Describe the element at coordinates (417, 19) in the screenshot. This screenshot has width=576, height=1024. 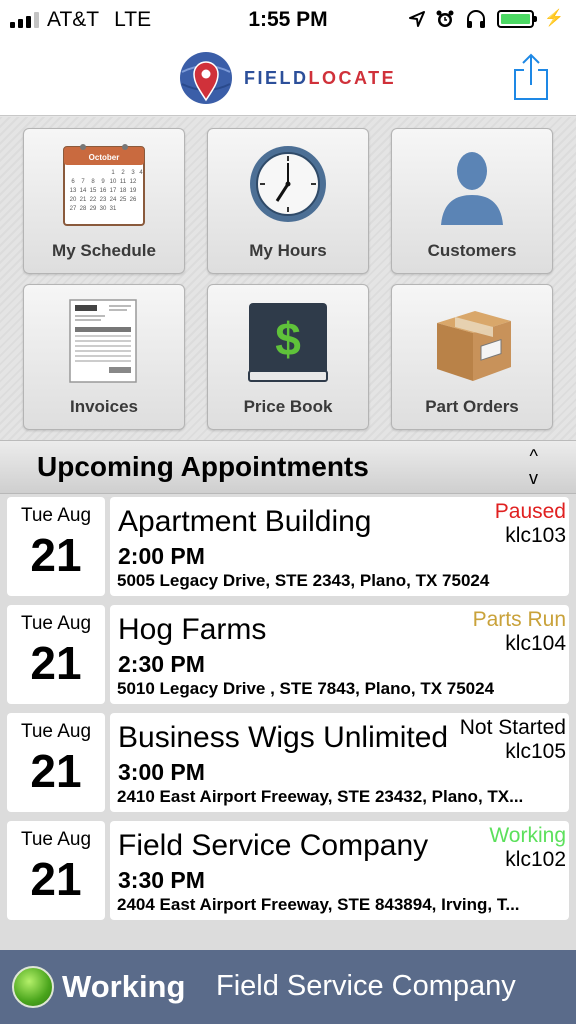
I see `location-arrow-icon` at that location.